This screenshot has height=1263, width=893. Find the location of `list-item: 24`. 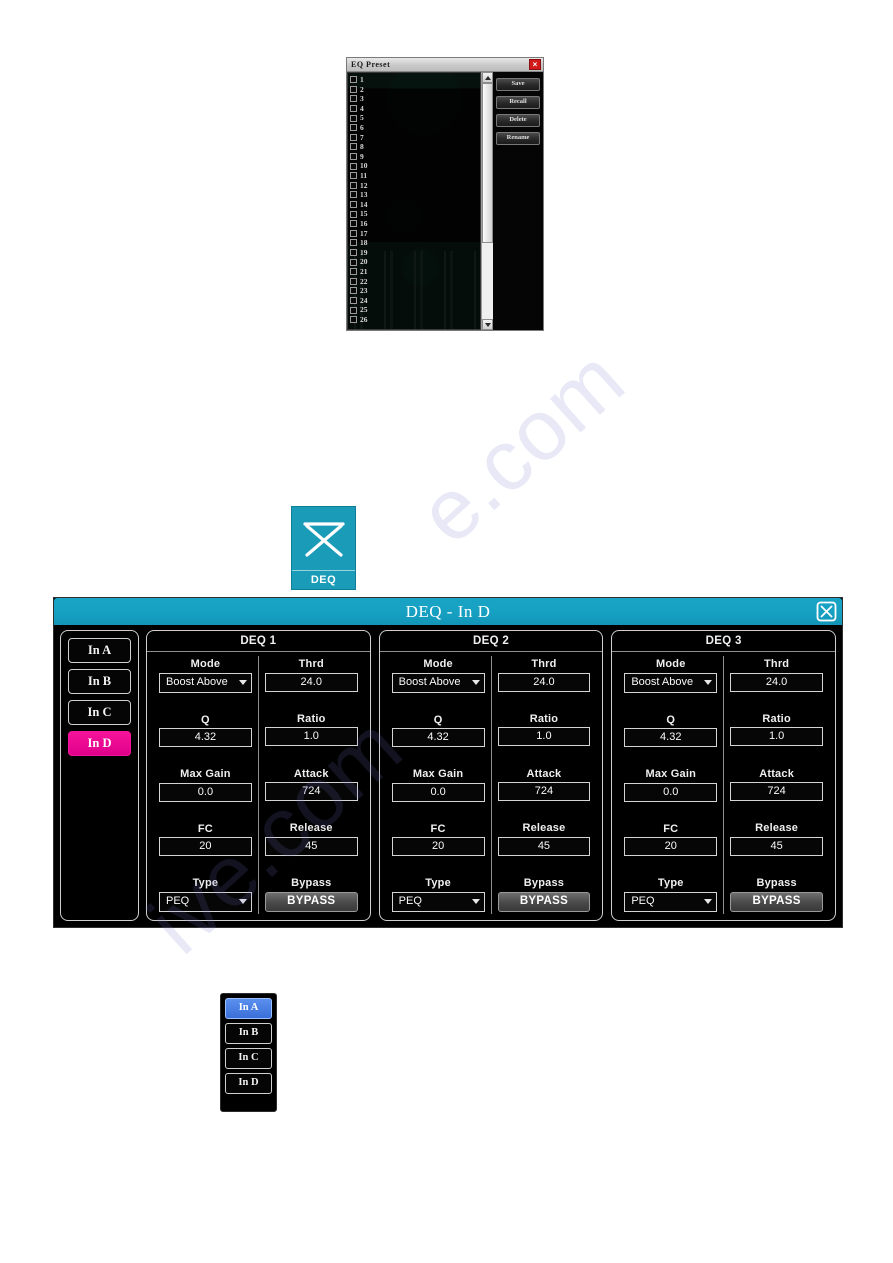

list-item: 24 is located at coordinates (415, 301).